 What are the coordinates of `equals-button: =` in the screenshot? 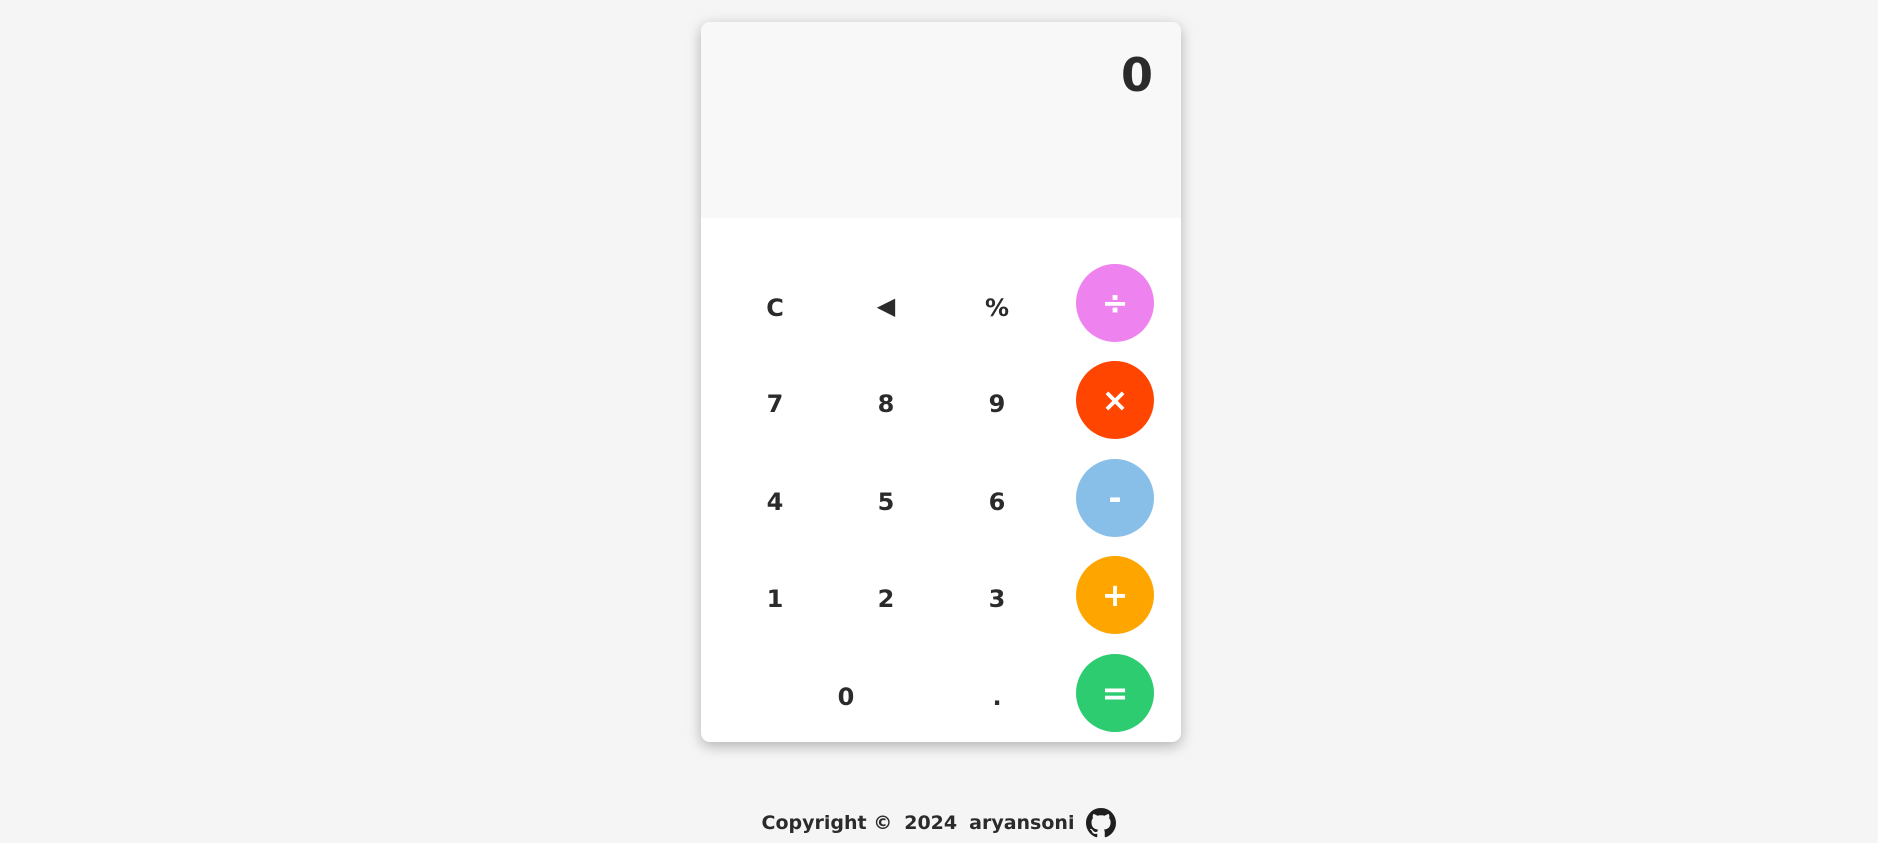 It's located at (1115, 693).